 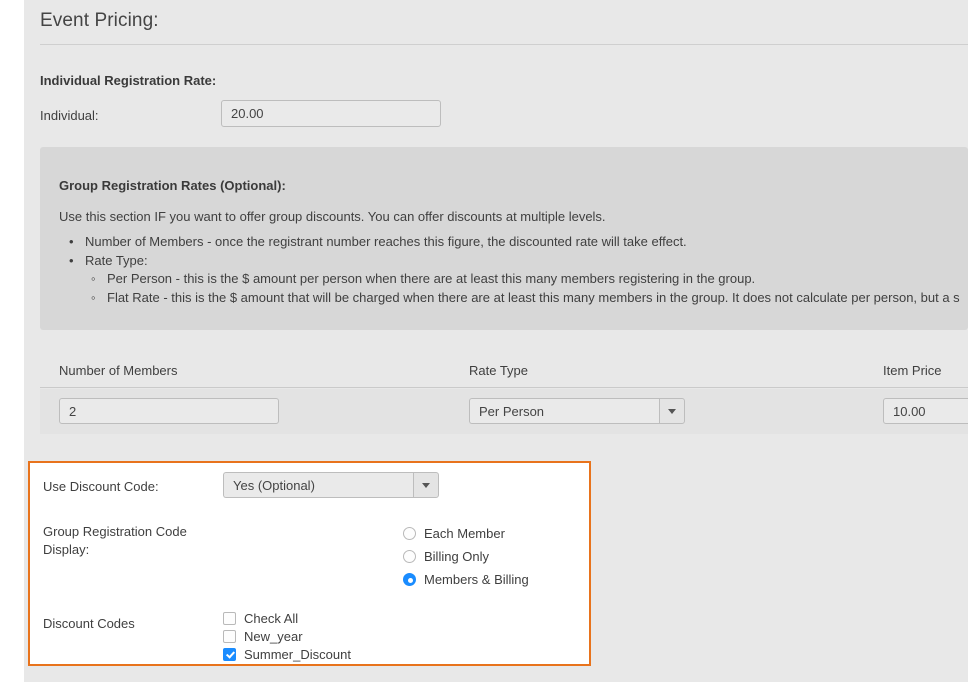 What do you see at coordinates (504, 44) in the screenshot?
I see `title-divider` at bounding box center [504, 44].